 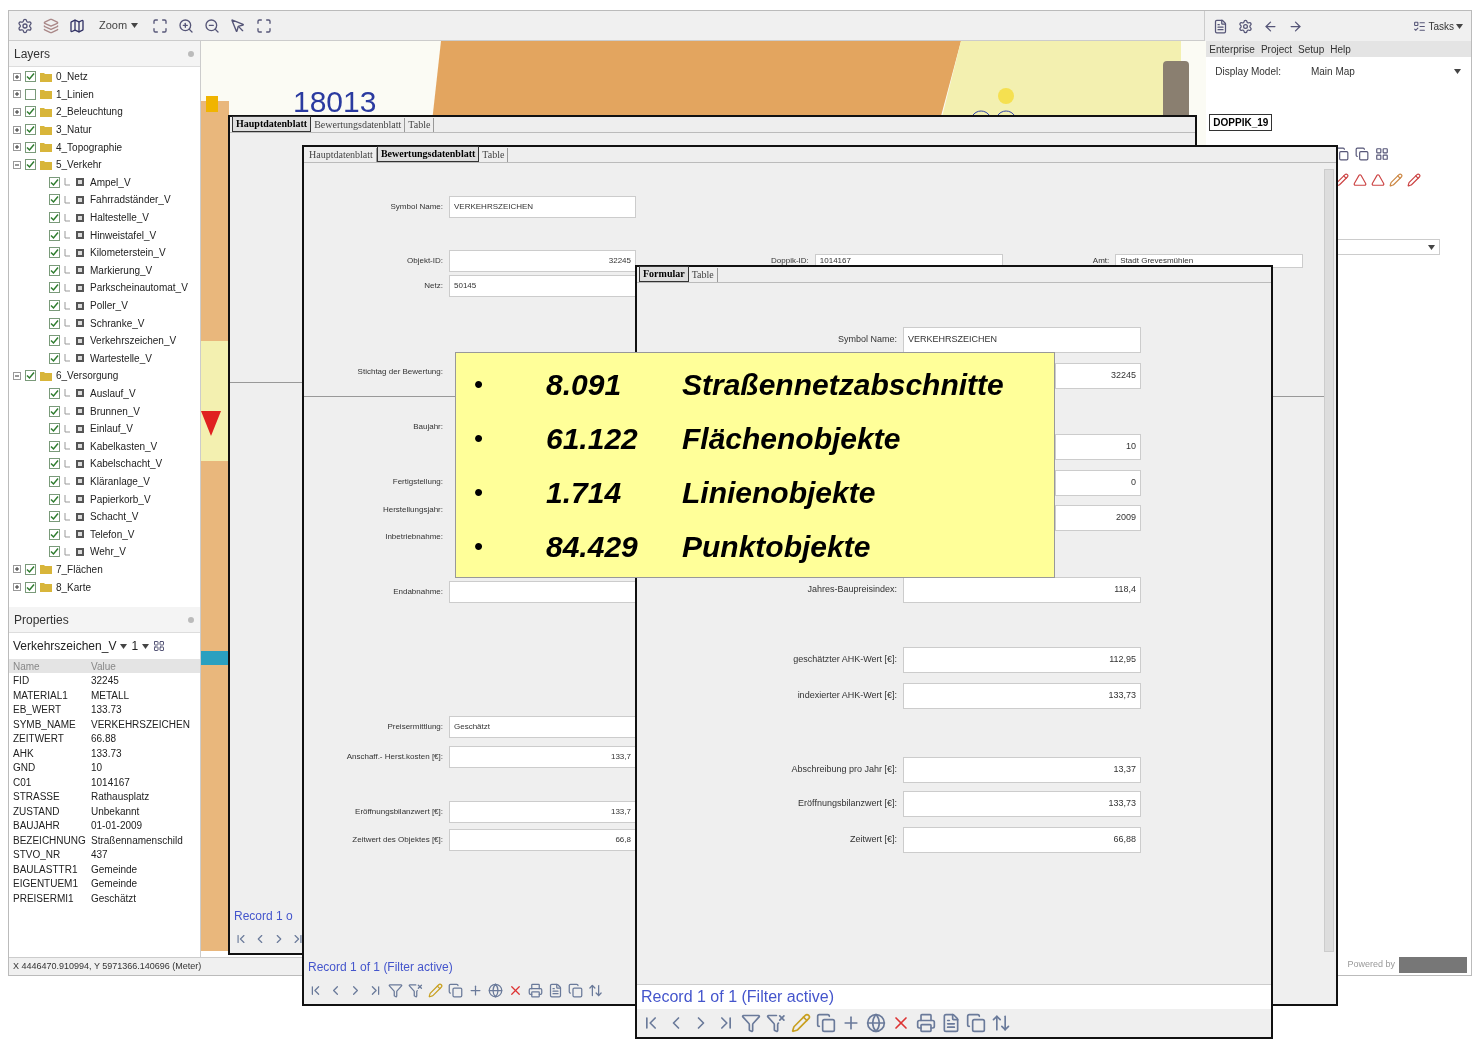 I want to click on menu-item: Project, so click(x=1276, y=49).